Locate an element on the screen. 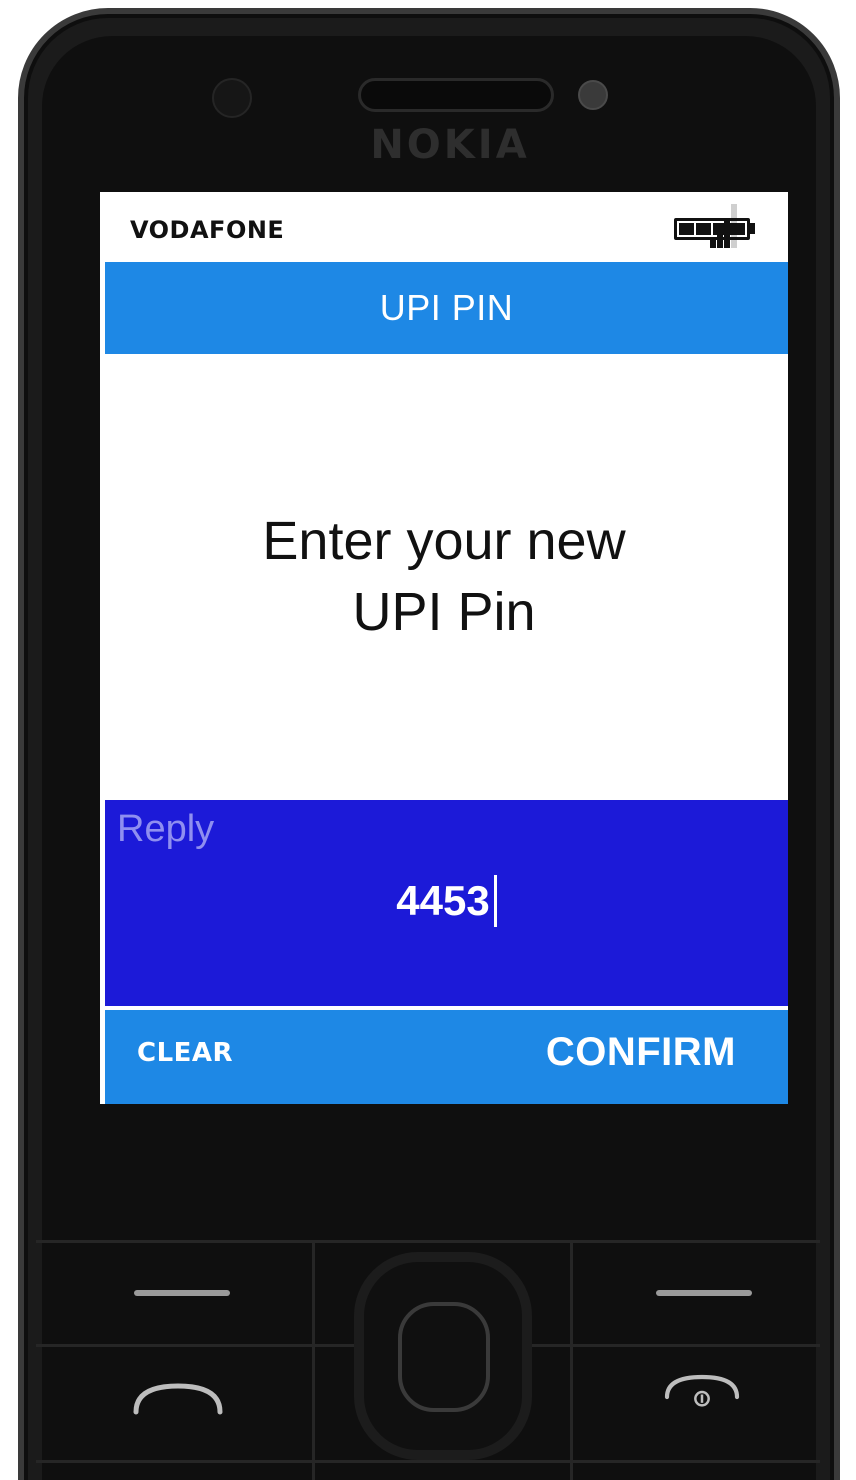 The width and height of the screenshot is (856, 1480). keypad is located at coordinates (428, 1360).